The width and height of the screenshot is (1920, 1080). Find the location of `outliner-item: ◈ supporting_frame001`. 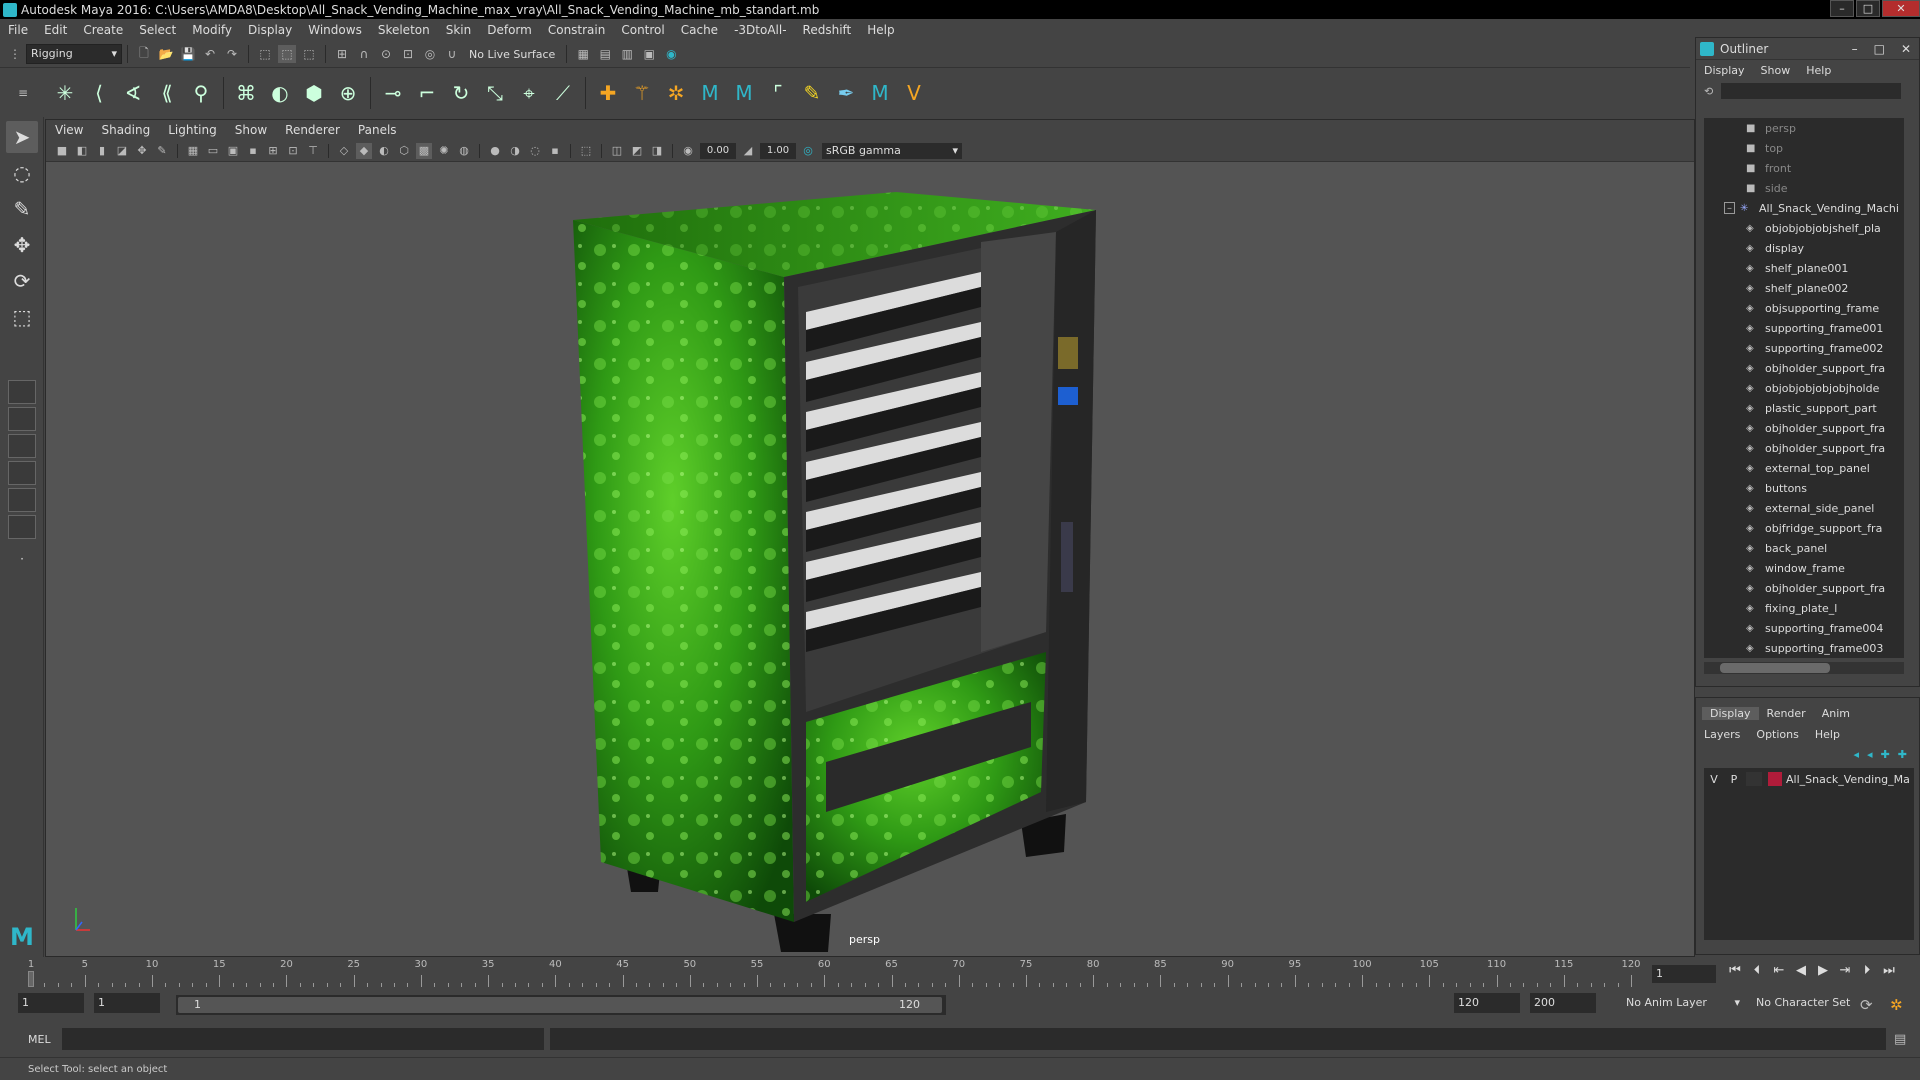

outliner-item: ◈ supporting_frame001 is located at coordinates (1804, 328).